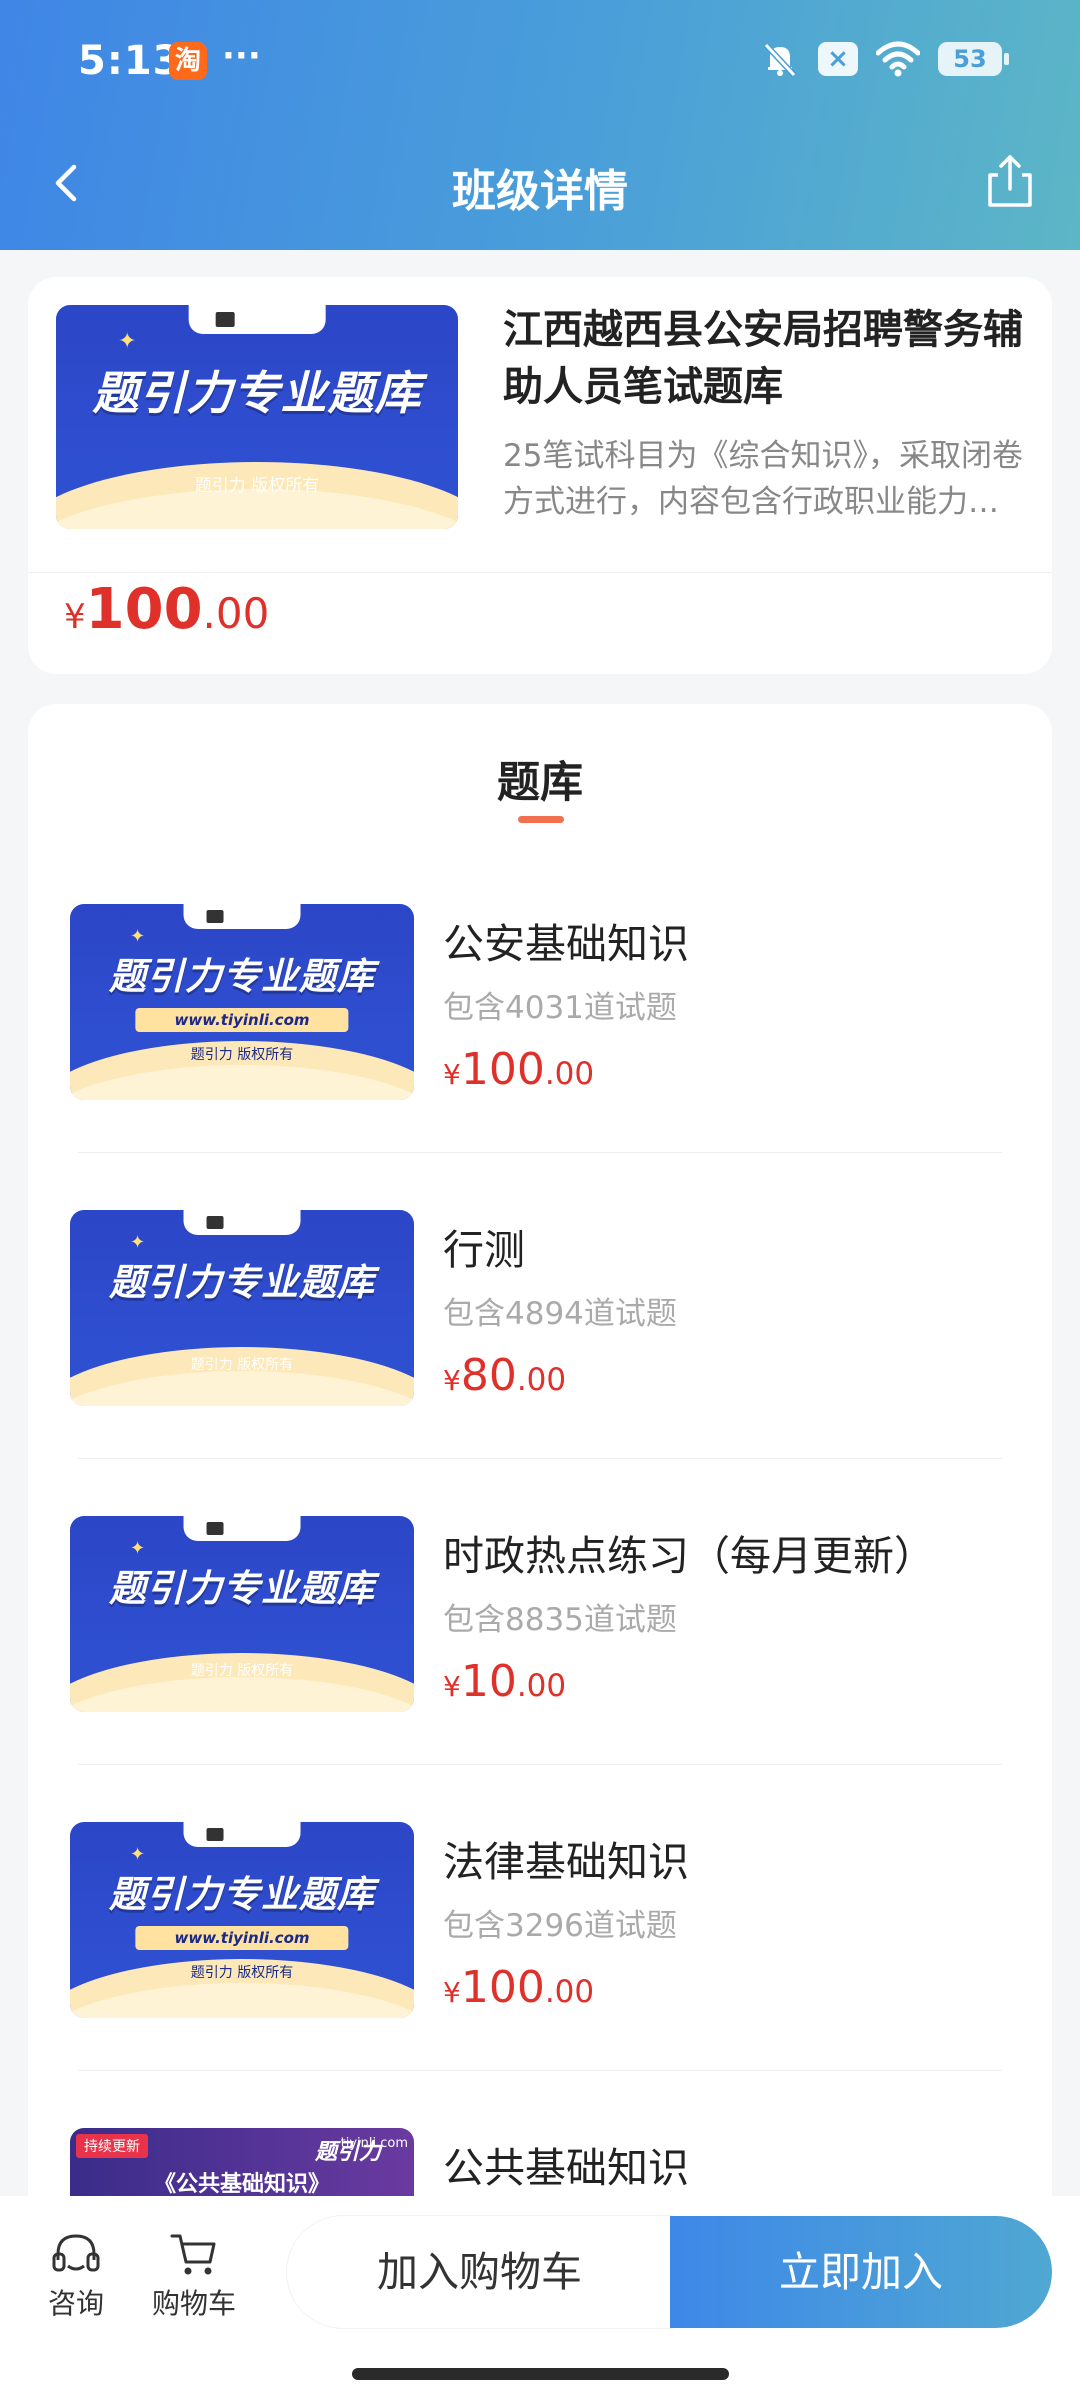 The image size is (1080, 2400). I want to click on page-title: 班级详情, so click(540, 191).